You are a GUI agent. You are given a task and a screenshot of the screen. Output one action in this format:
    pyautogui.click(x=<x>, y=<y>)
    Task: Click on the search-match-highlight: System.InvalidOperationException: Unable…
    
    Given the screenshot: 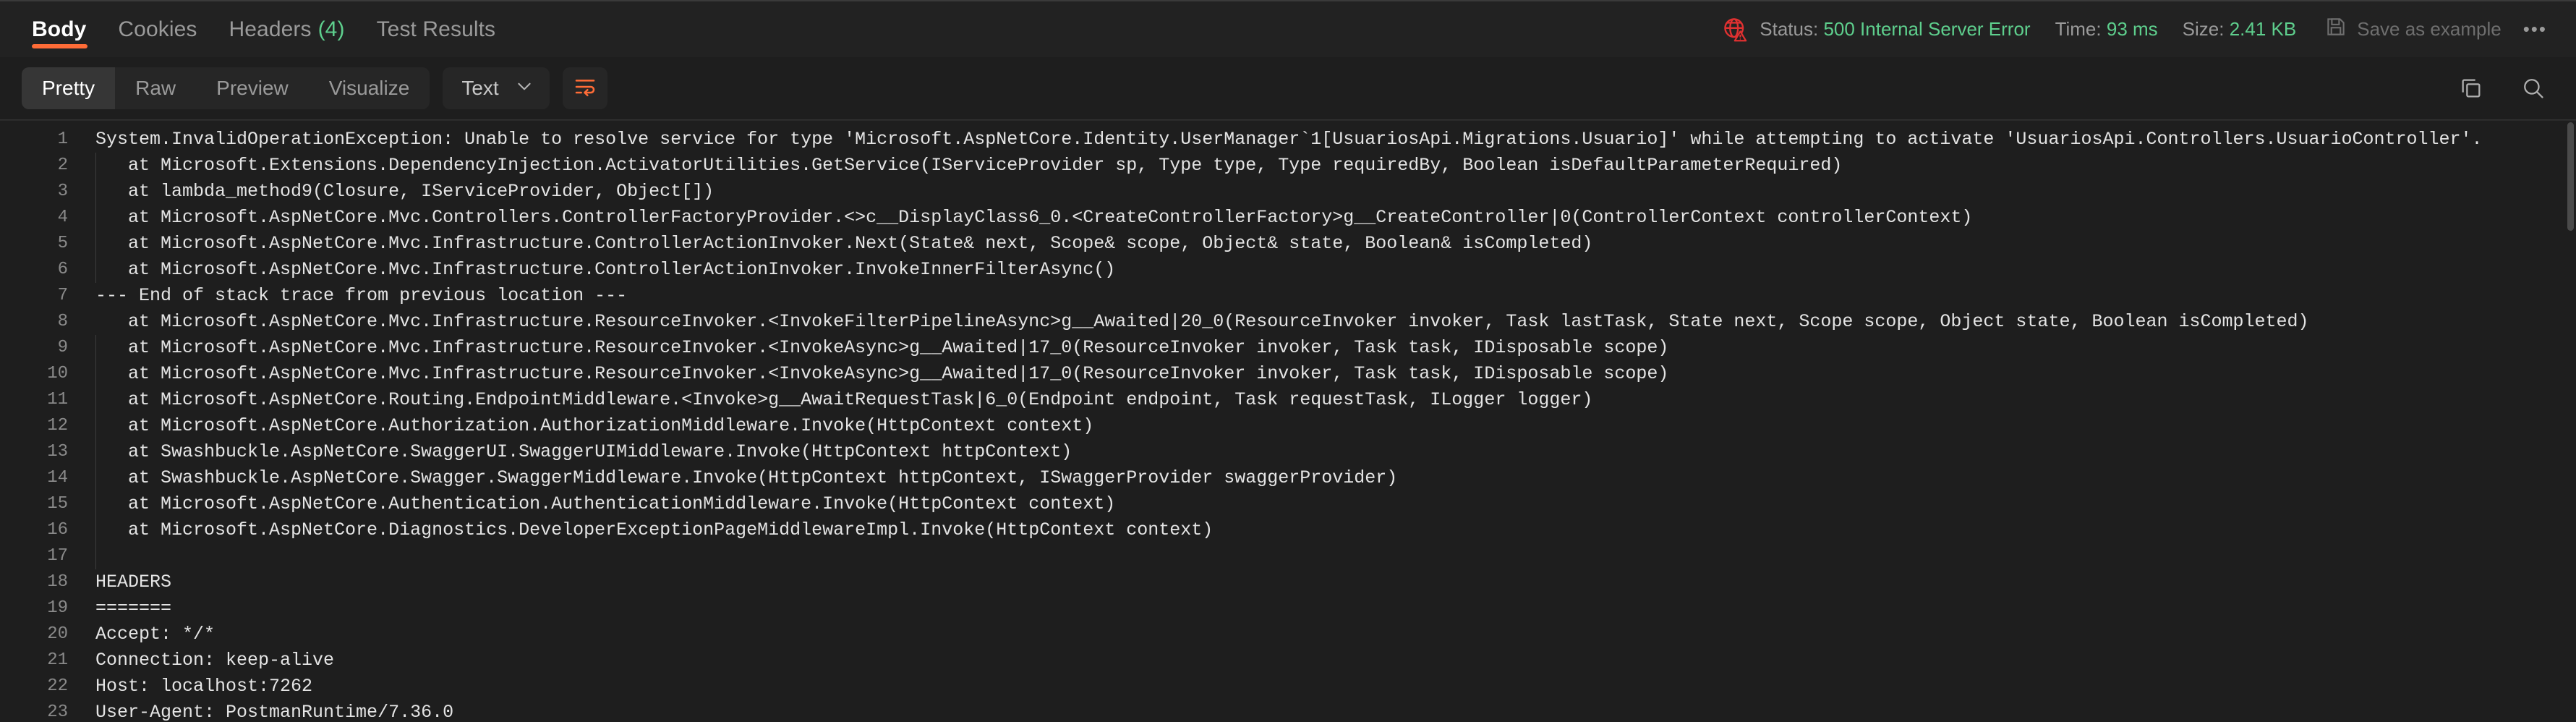 What is the action you would take?
    pyautogui.click(x=1289, y=139)
    